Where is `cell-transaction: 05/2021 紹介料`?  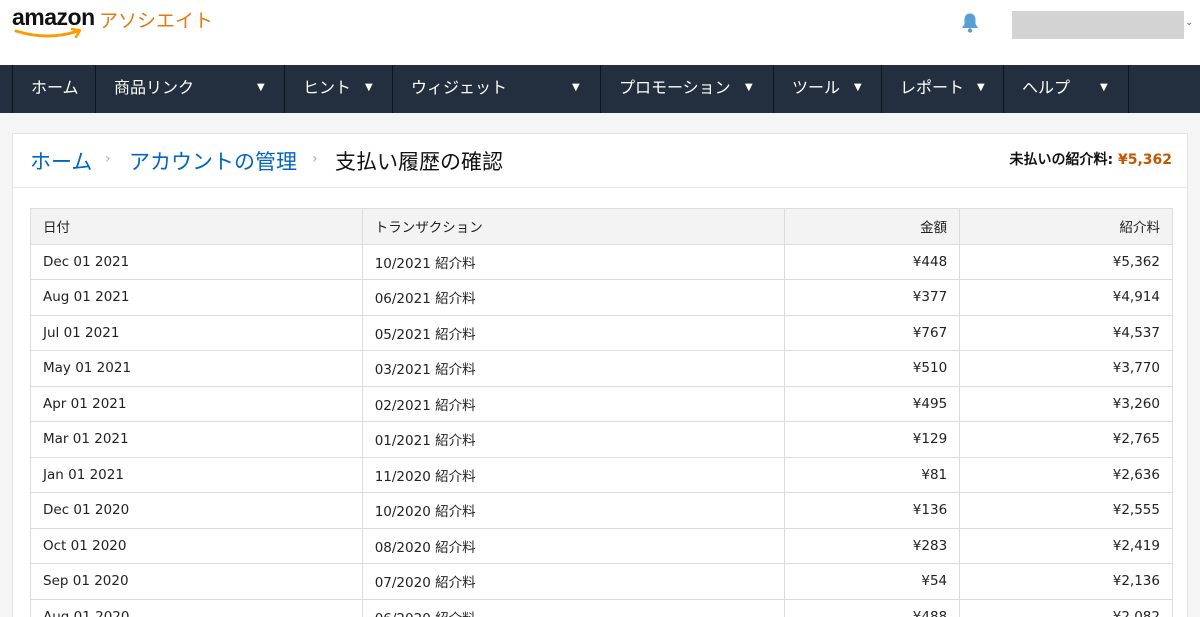 cell-transaction: 05/2021 紹介料 is located at coordinates (573, 332).